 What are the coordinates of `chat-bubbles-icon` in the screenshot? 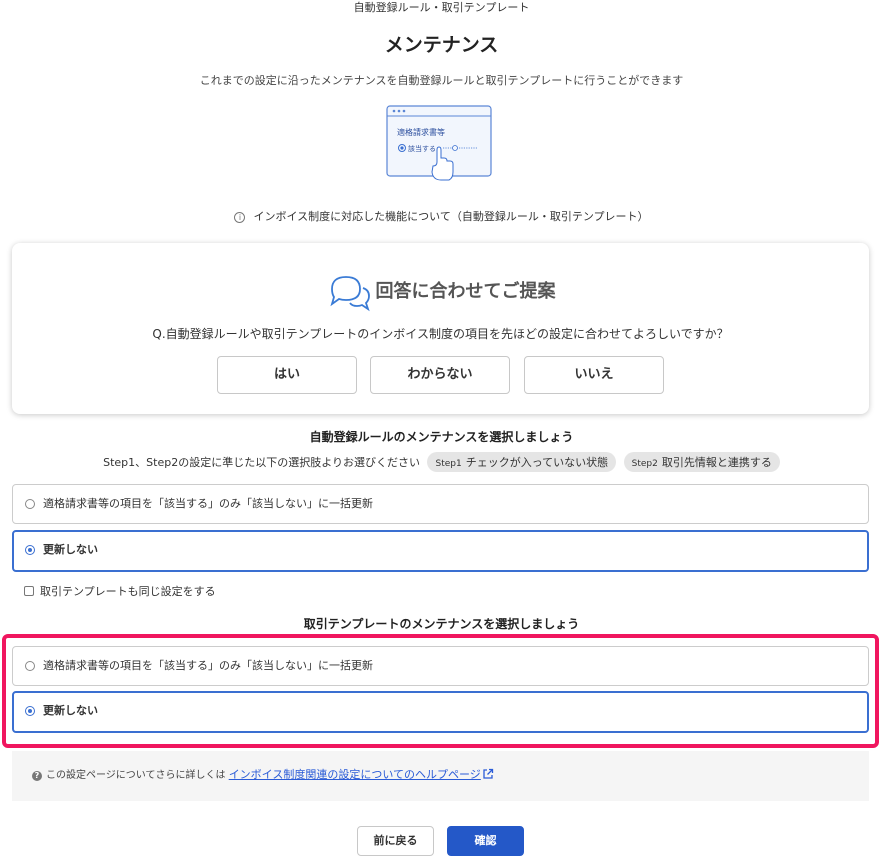 It's located at (349, 294).